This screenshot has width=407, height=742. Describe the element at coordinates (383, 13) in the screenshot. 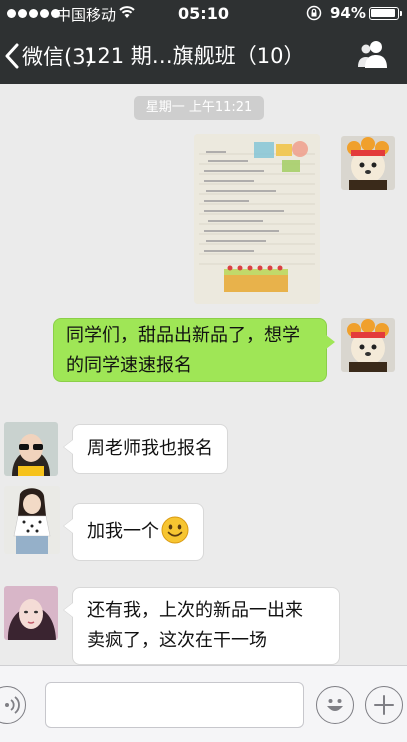

I see `battery-level` at that location.